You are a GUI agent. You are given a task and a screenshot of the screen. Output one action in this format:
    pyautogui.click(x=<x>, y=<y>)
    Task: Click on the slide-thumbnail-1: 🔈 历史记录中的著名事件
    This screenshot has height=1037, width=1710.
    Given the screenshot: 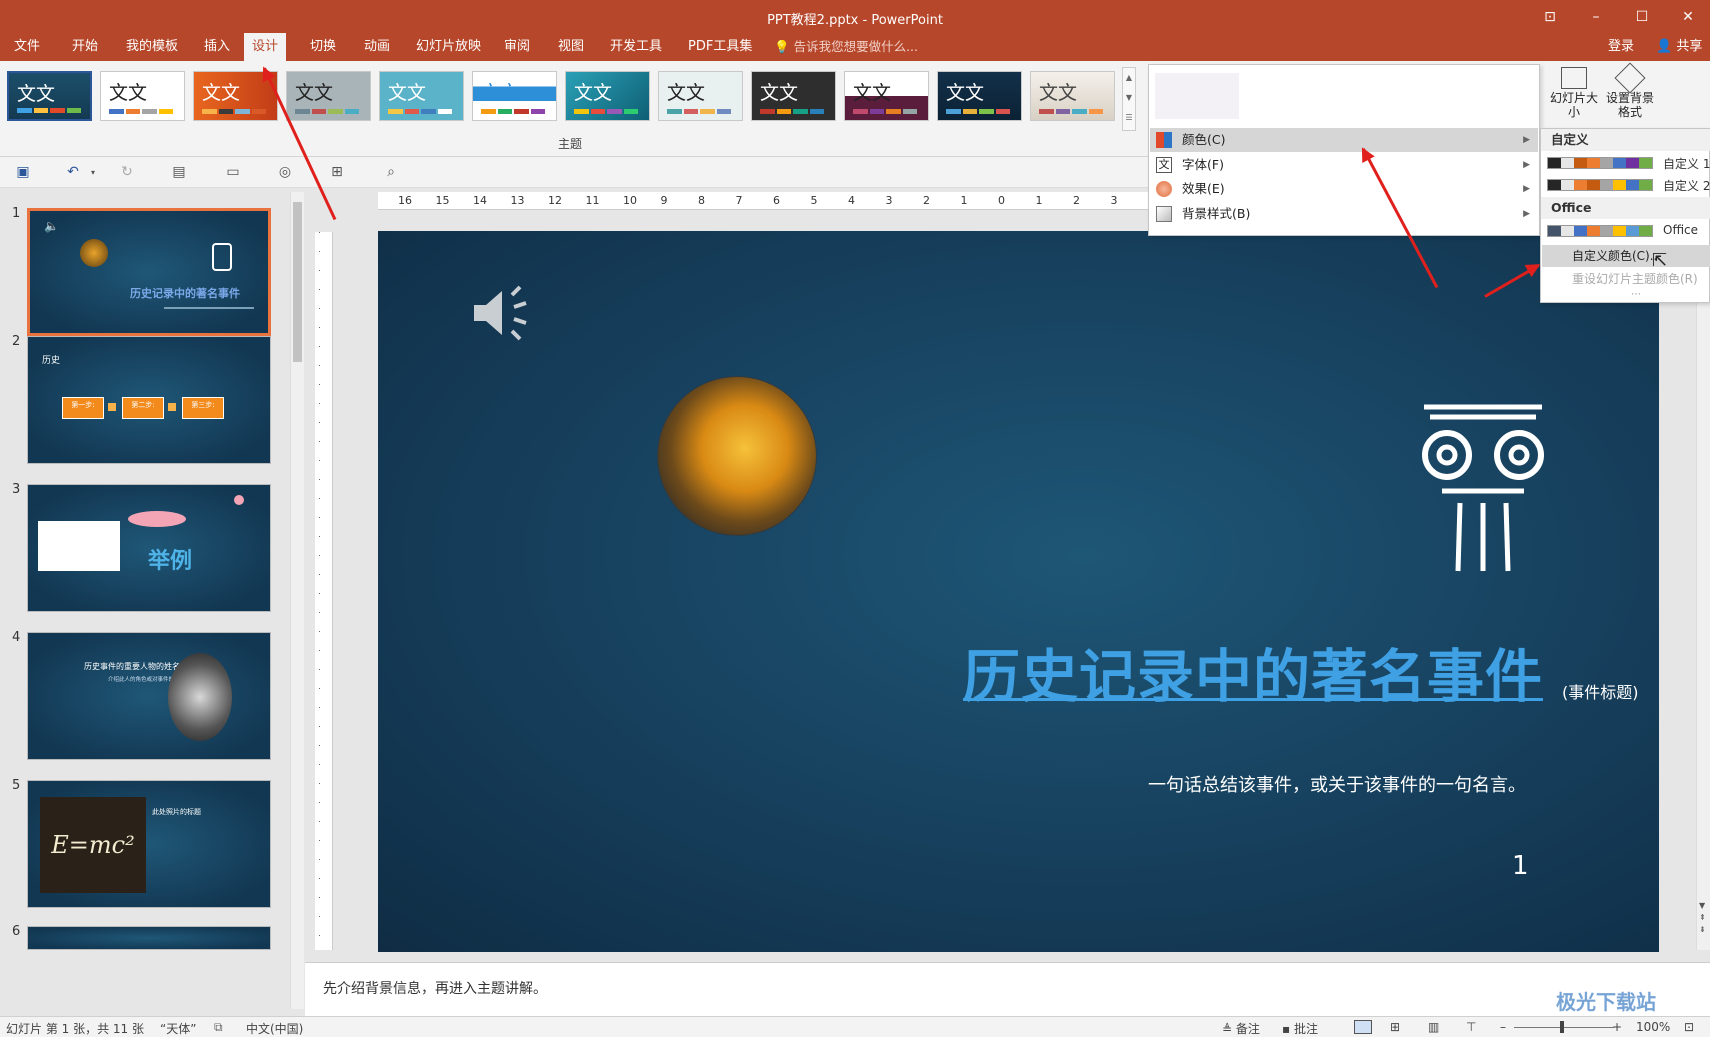 What is the action you would take?
    pyautogui.click(x=149, y=272)
    